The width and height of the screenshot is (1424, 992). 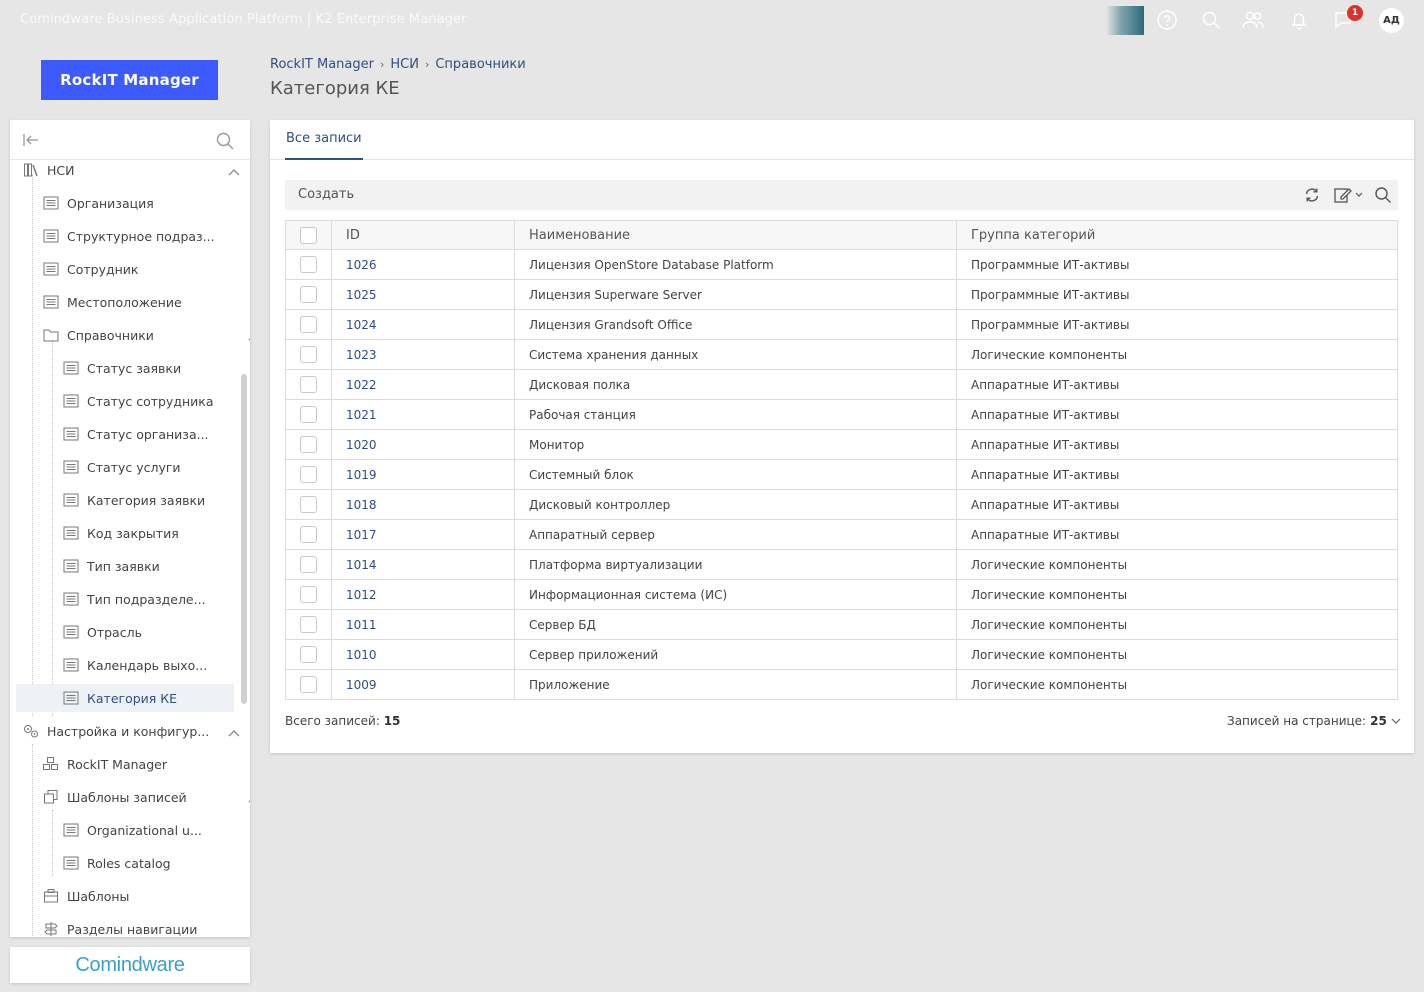 I want to click on sidebar-item-record-templates: Шаблоны записей, so click(x=146, y=797).